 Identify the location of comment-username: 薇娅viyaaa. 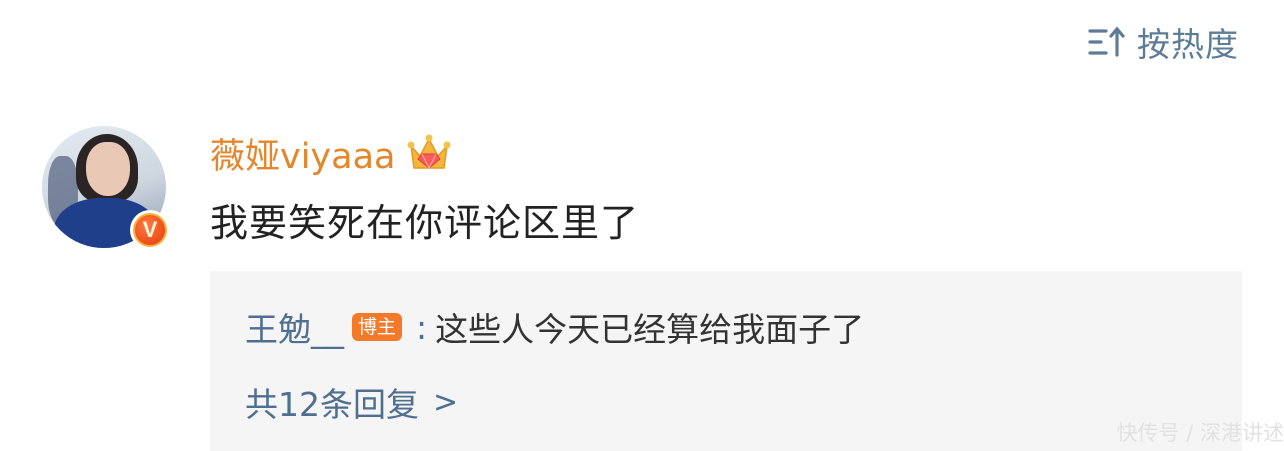
(331, 153).